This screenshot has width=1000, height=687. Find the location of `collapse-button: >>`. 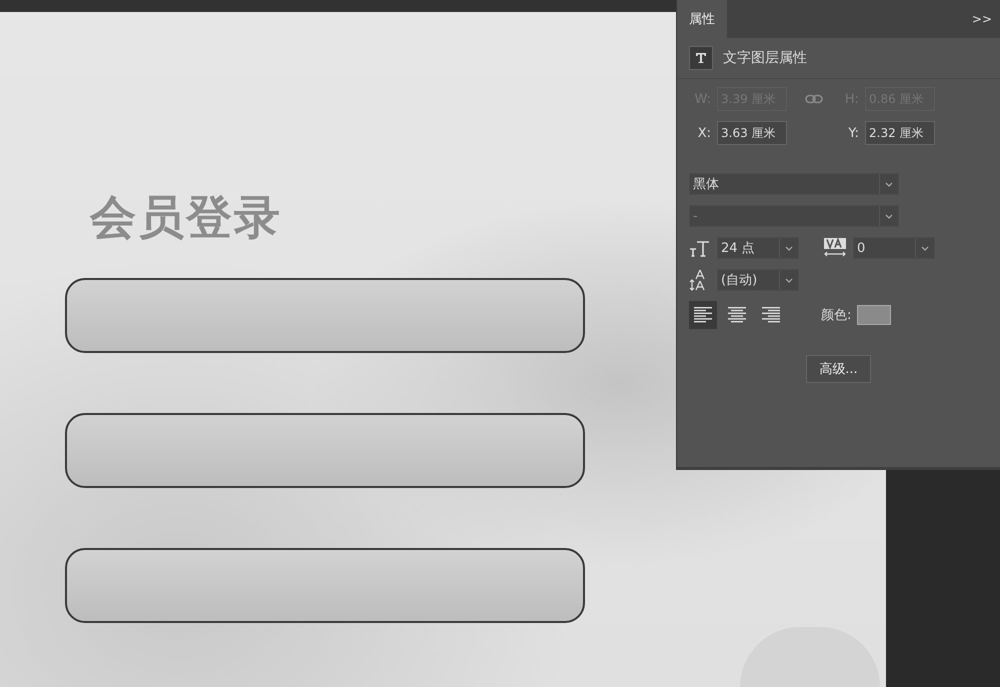

collapse-button: >> is located at coordinates (982, 19).